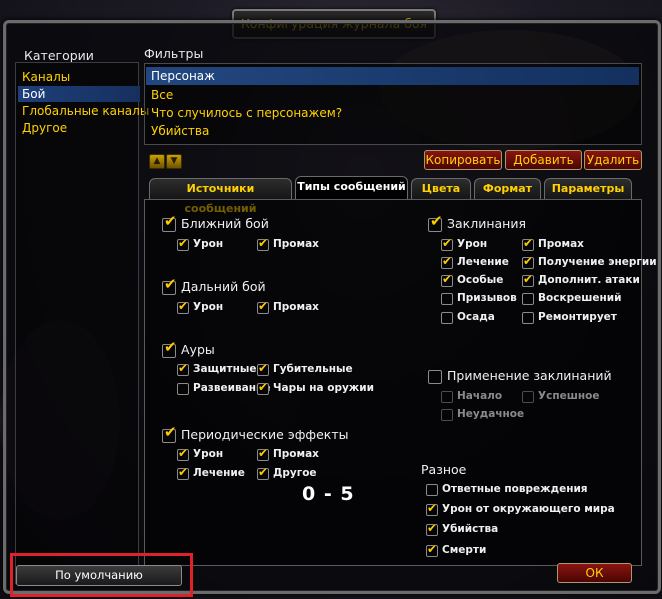 The image size is (662, 599). Describe the element at coordinates (225, 223) in the screenshot. I see `melee-header: Ближний бой` at that location.